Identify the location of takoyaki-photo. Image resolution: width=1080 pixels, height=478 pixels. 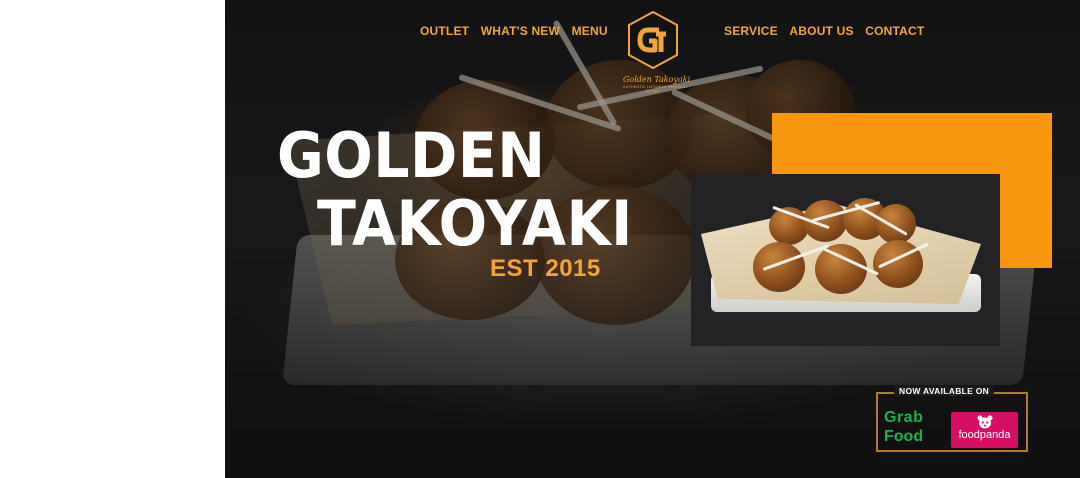
(845, 260).